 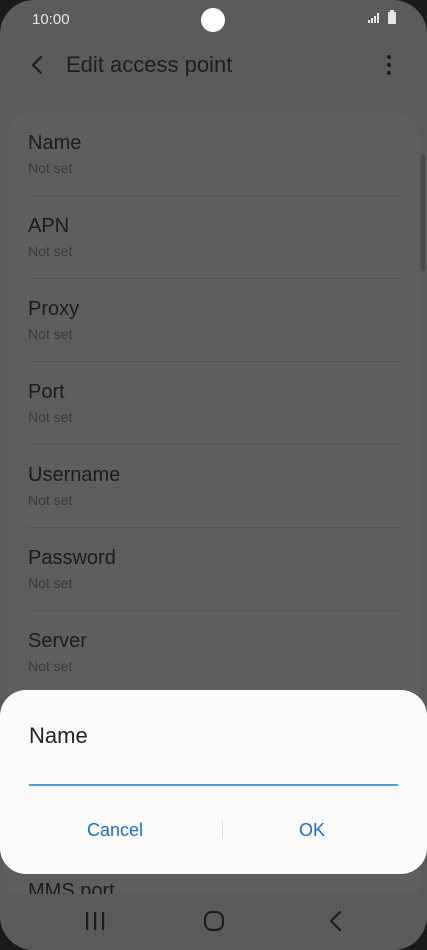 What do you see at coordinates (215, 486) in the screenshot?
I see `field-username: Username Not set` at bounding box center [215, 486].